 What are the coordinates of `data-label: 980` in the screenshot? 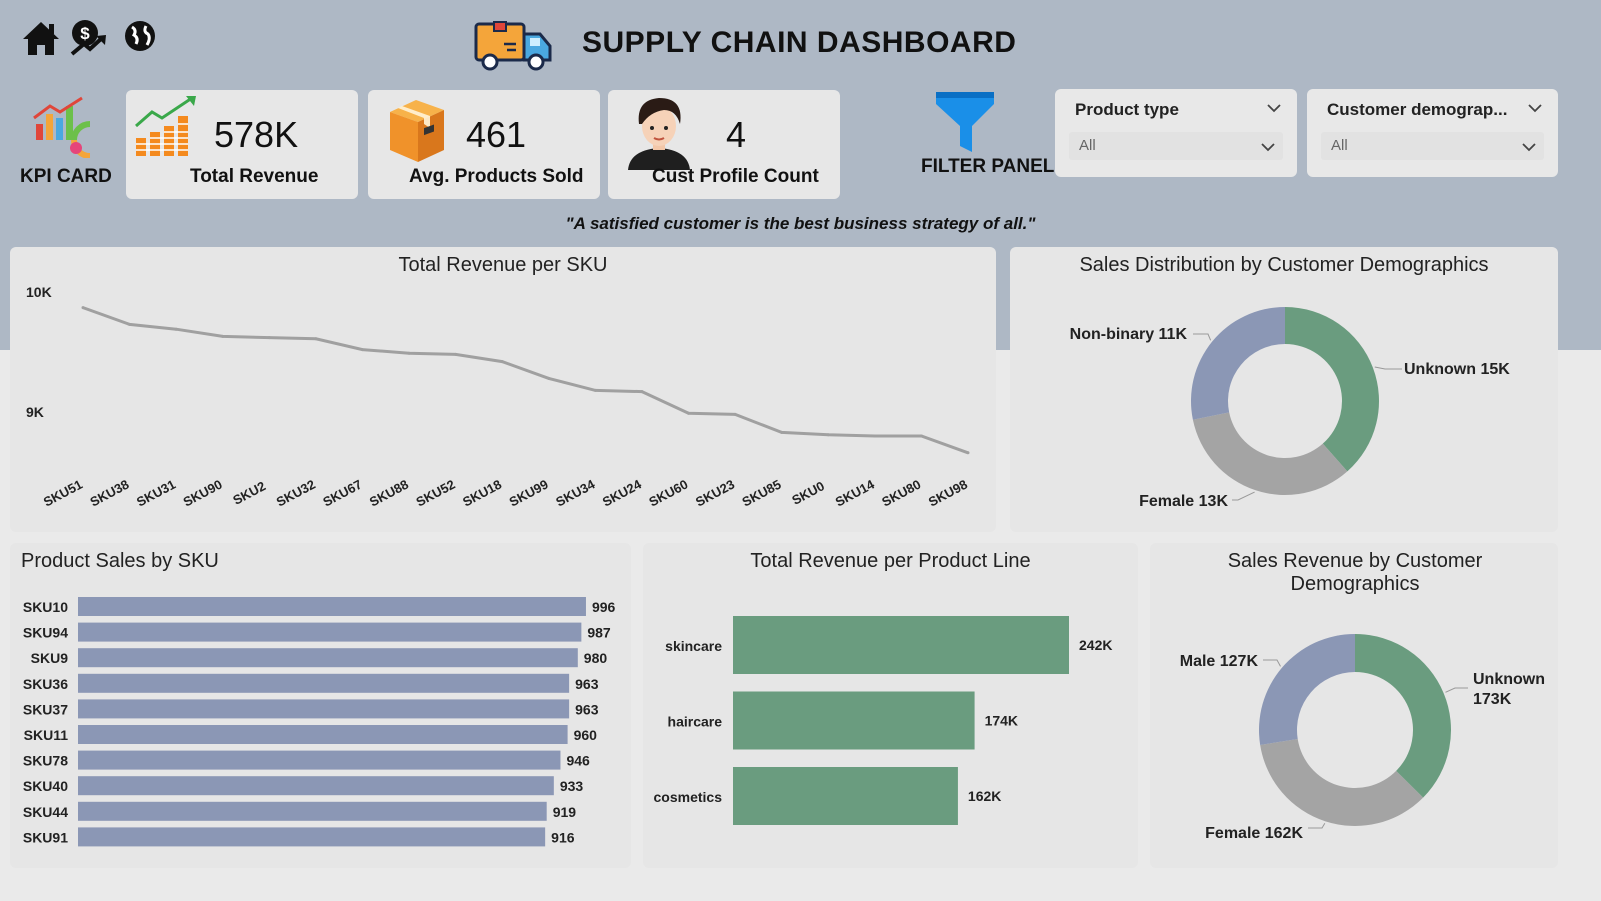 It's located at (596, 658).